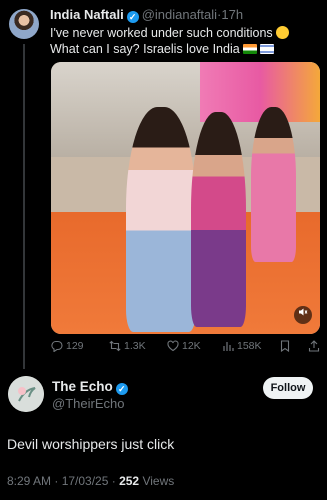 This screenshot has width=327, height=500. What do you see at coordinates (135, 346) in the screenshot?
I see `repost-count: 1.3K` at bounding box center [135, 346].